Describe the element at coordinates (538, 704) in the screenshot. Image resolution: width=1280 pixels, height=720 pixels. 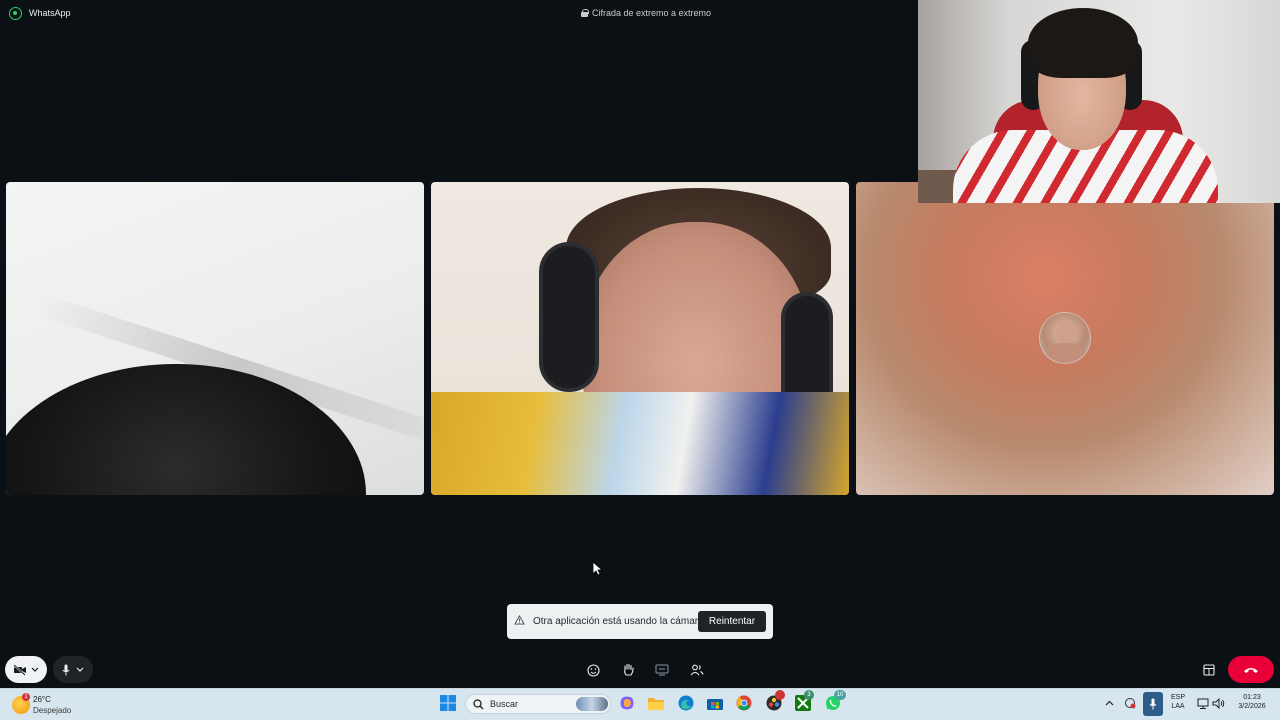
I see `taskbar-search: Buscar` at that location.